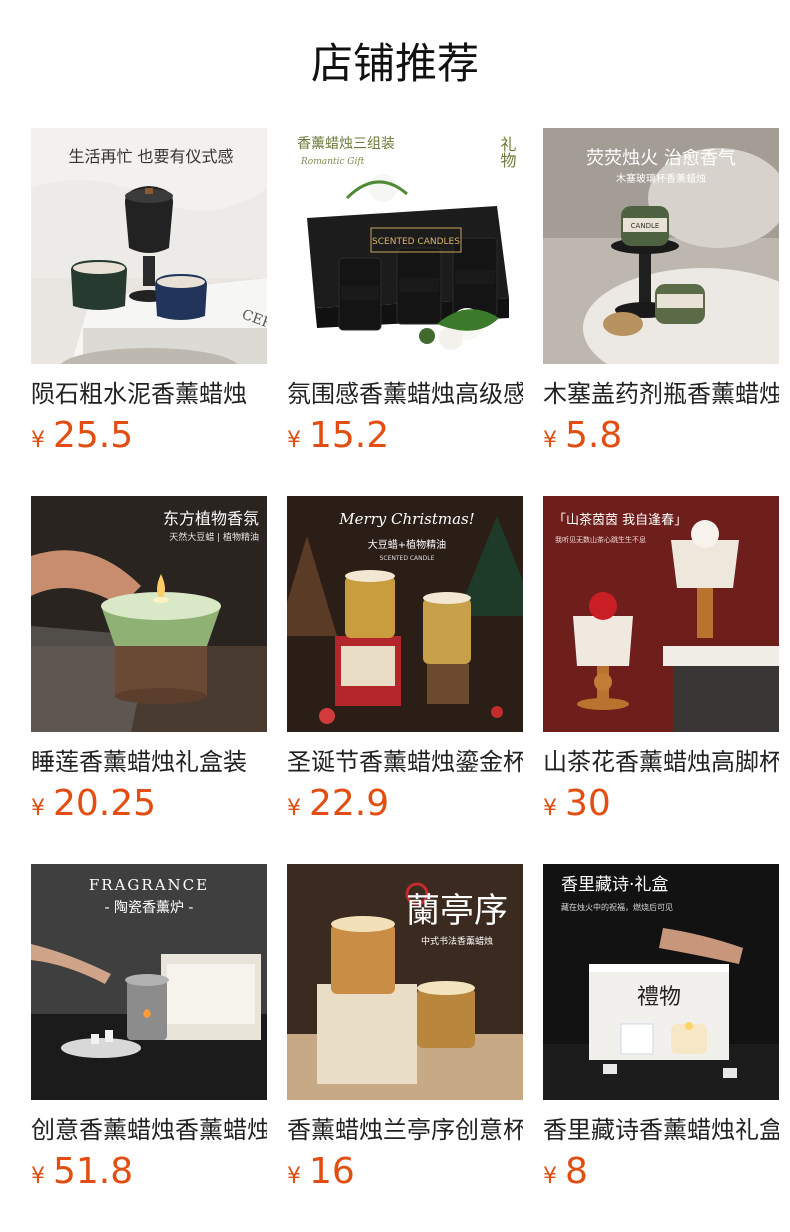 The image size is (790, 1232). I want to click on product-image: 荧荧烛火 治愈香气 木塞玻璃杯香薰蜡烛 CANDLE, so click(661, 246).